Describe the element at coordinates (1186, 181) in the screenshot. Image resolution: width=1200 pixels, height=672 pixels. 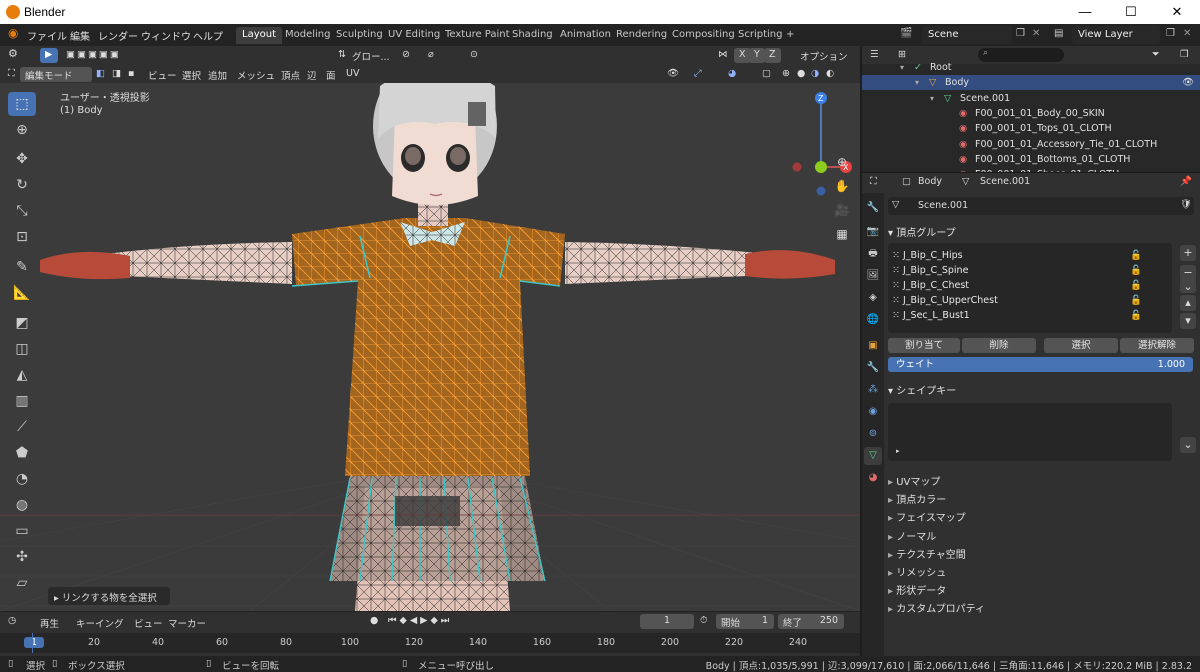
I see `pin-icon: 📌` at that location.